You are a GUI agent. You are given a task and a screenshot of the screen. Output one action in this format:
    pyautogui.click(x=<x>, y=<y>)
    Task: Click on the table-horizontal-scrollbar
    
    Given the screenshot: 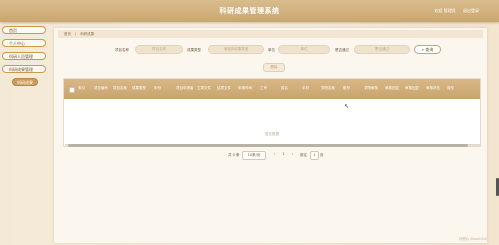 What is the action you would take?
    pyautogui.click(x=272, y=145)
    